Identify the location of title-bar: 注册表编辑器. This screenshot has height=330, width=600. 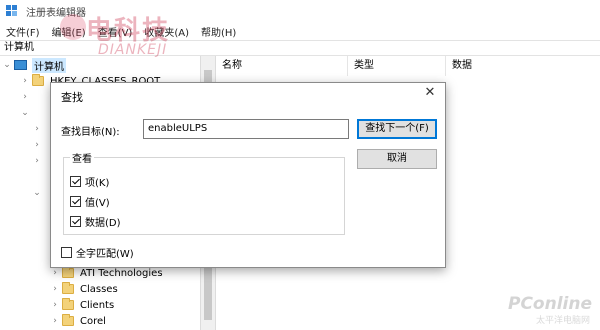
(300, 11).